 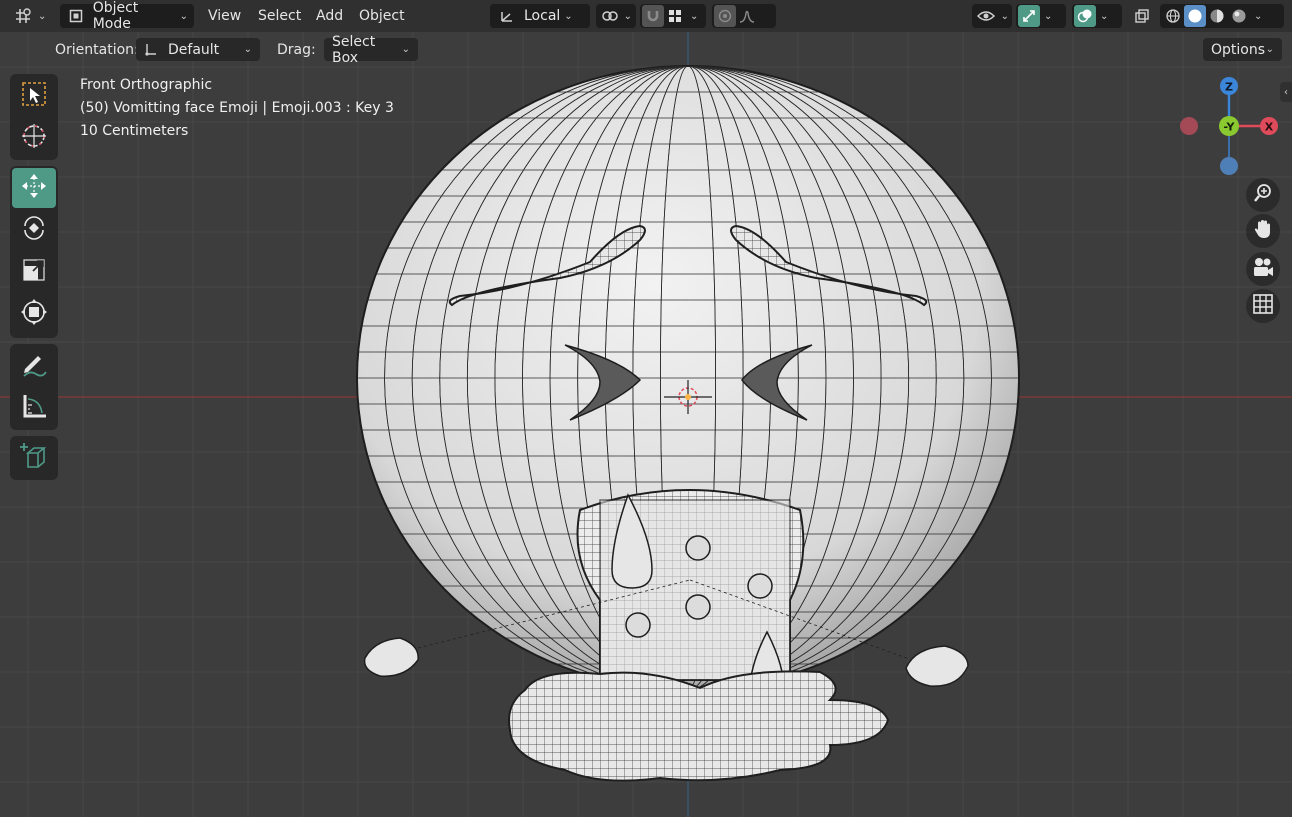 I want to click on object-mode-icon, so click(x=76, y=16).